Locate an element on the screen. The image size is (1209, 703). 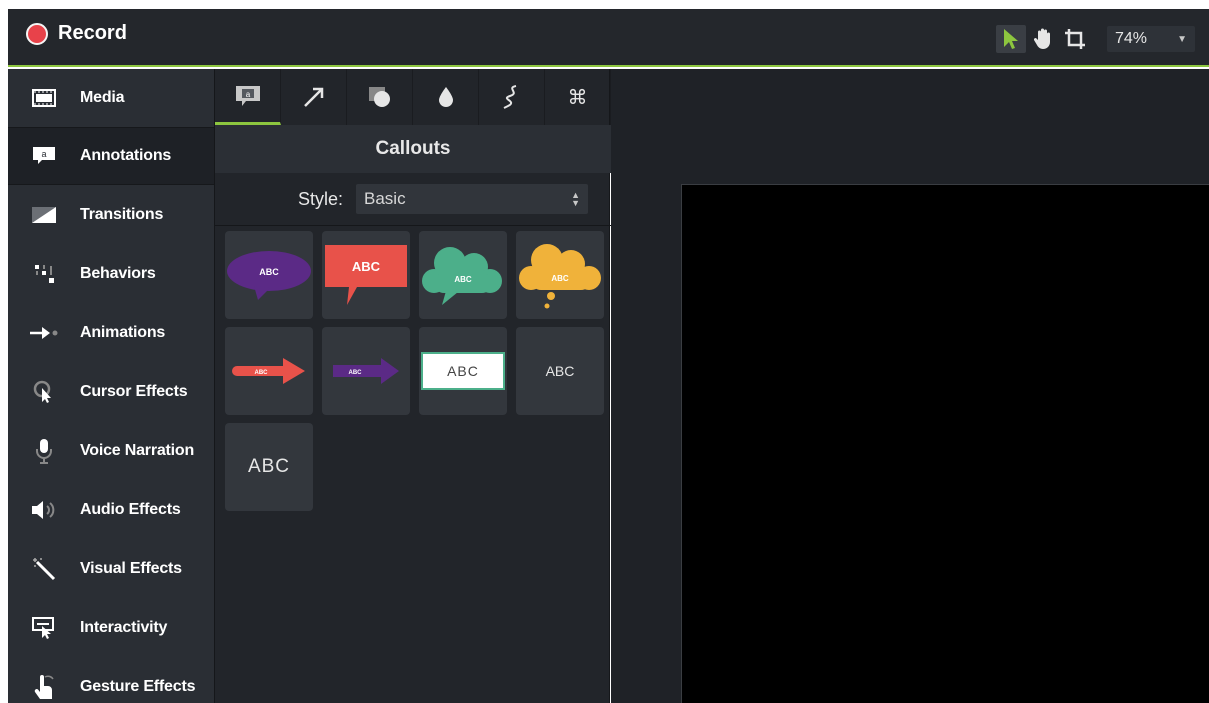
transition-icon is located at coordinates (44, 215).